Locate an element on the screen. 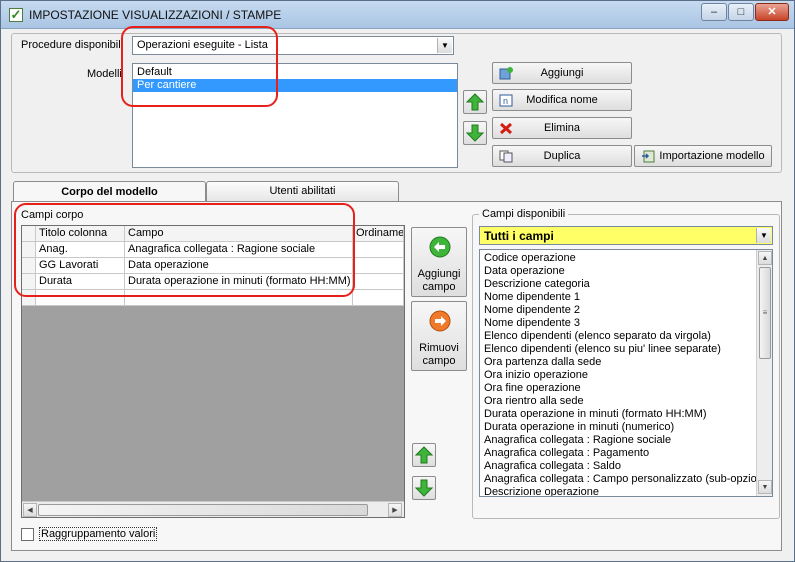 This screenshot has width=795, height=562. window-title: IMPOSTAZIONE VISUALIZZAZIONI / STAMPE is located at coordinates (155, 15).